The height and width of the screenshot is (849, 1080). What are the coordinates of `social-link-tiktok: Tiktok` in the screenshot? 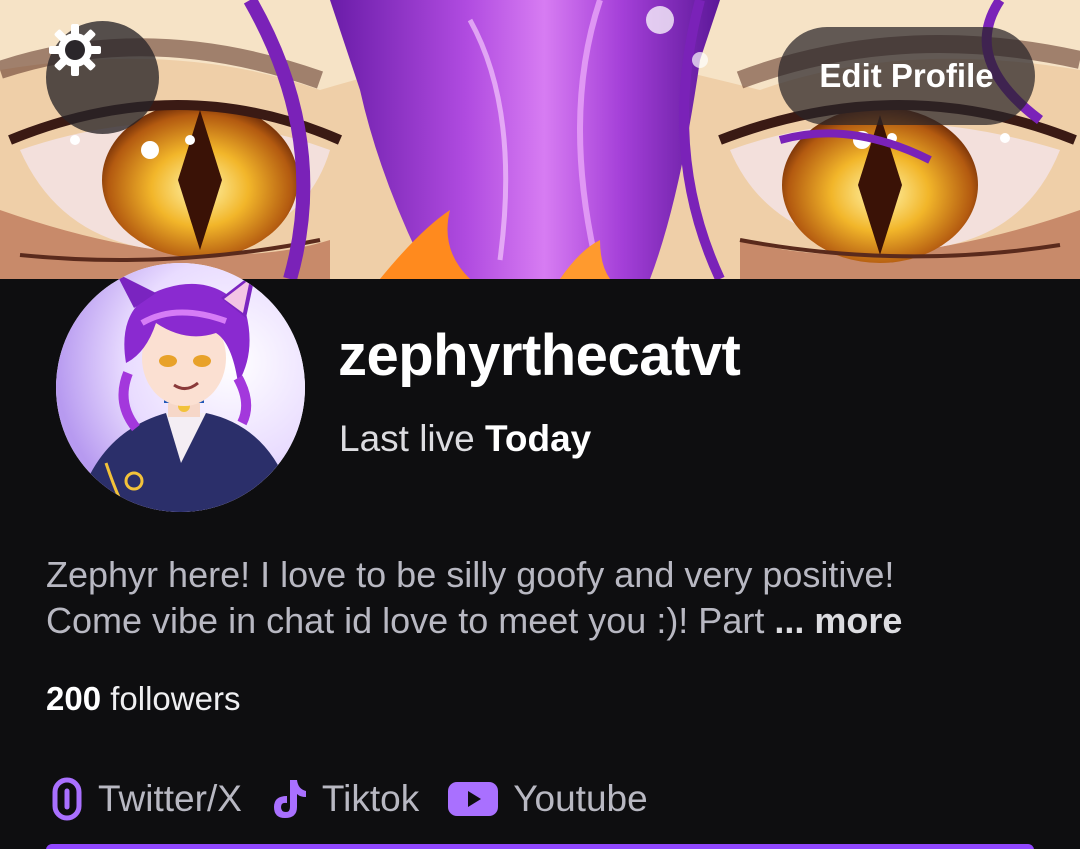 It's located at (344, 799).